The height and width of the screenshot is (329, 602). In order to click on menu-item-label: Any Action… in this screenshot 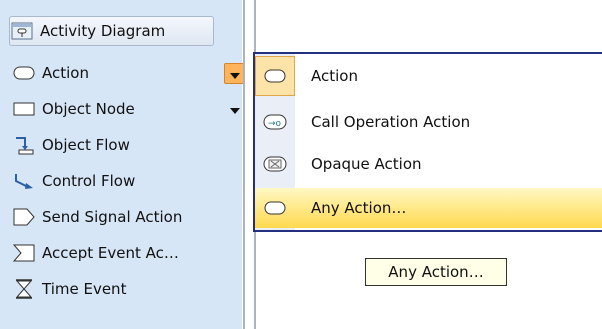, I will do `click(359, 208)`.